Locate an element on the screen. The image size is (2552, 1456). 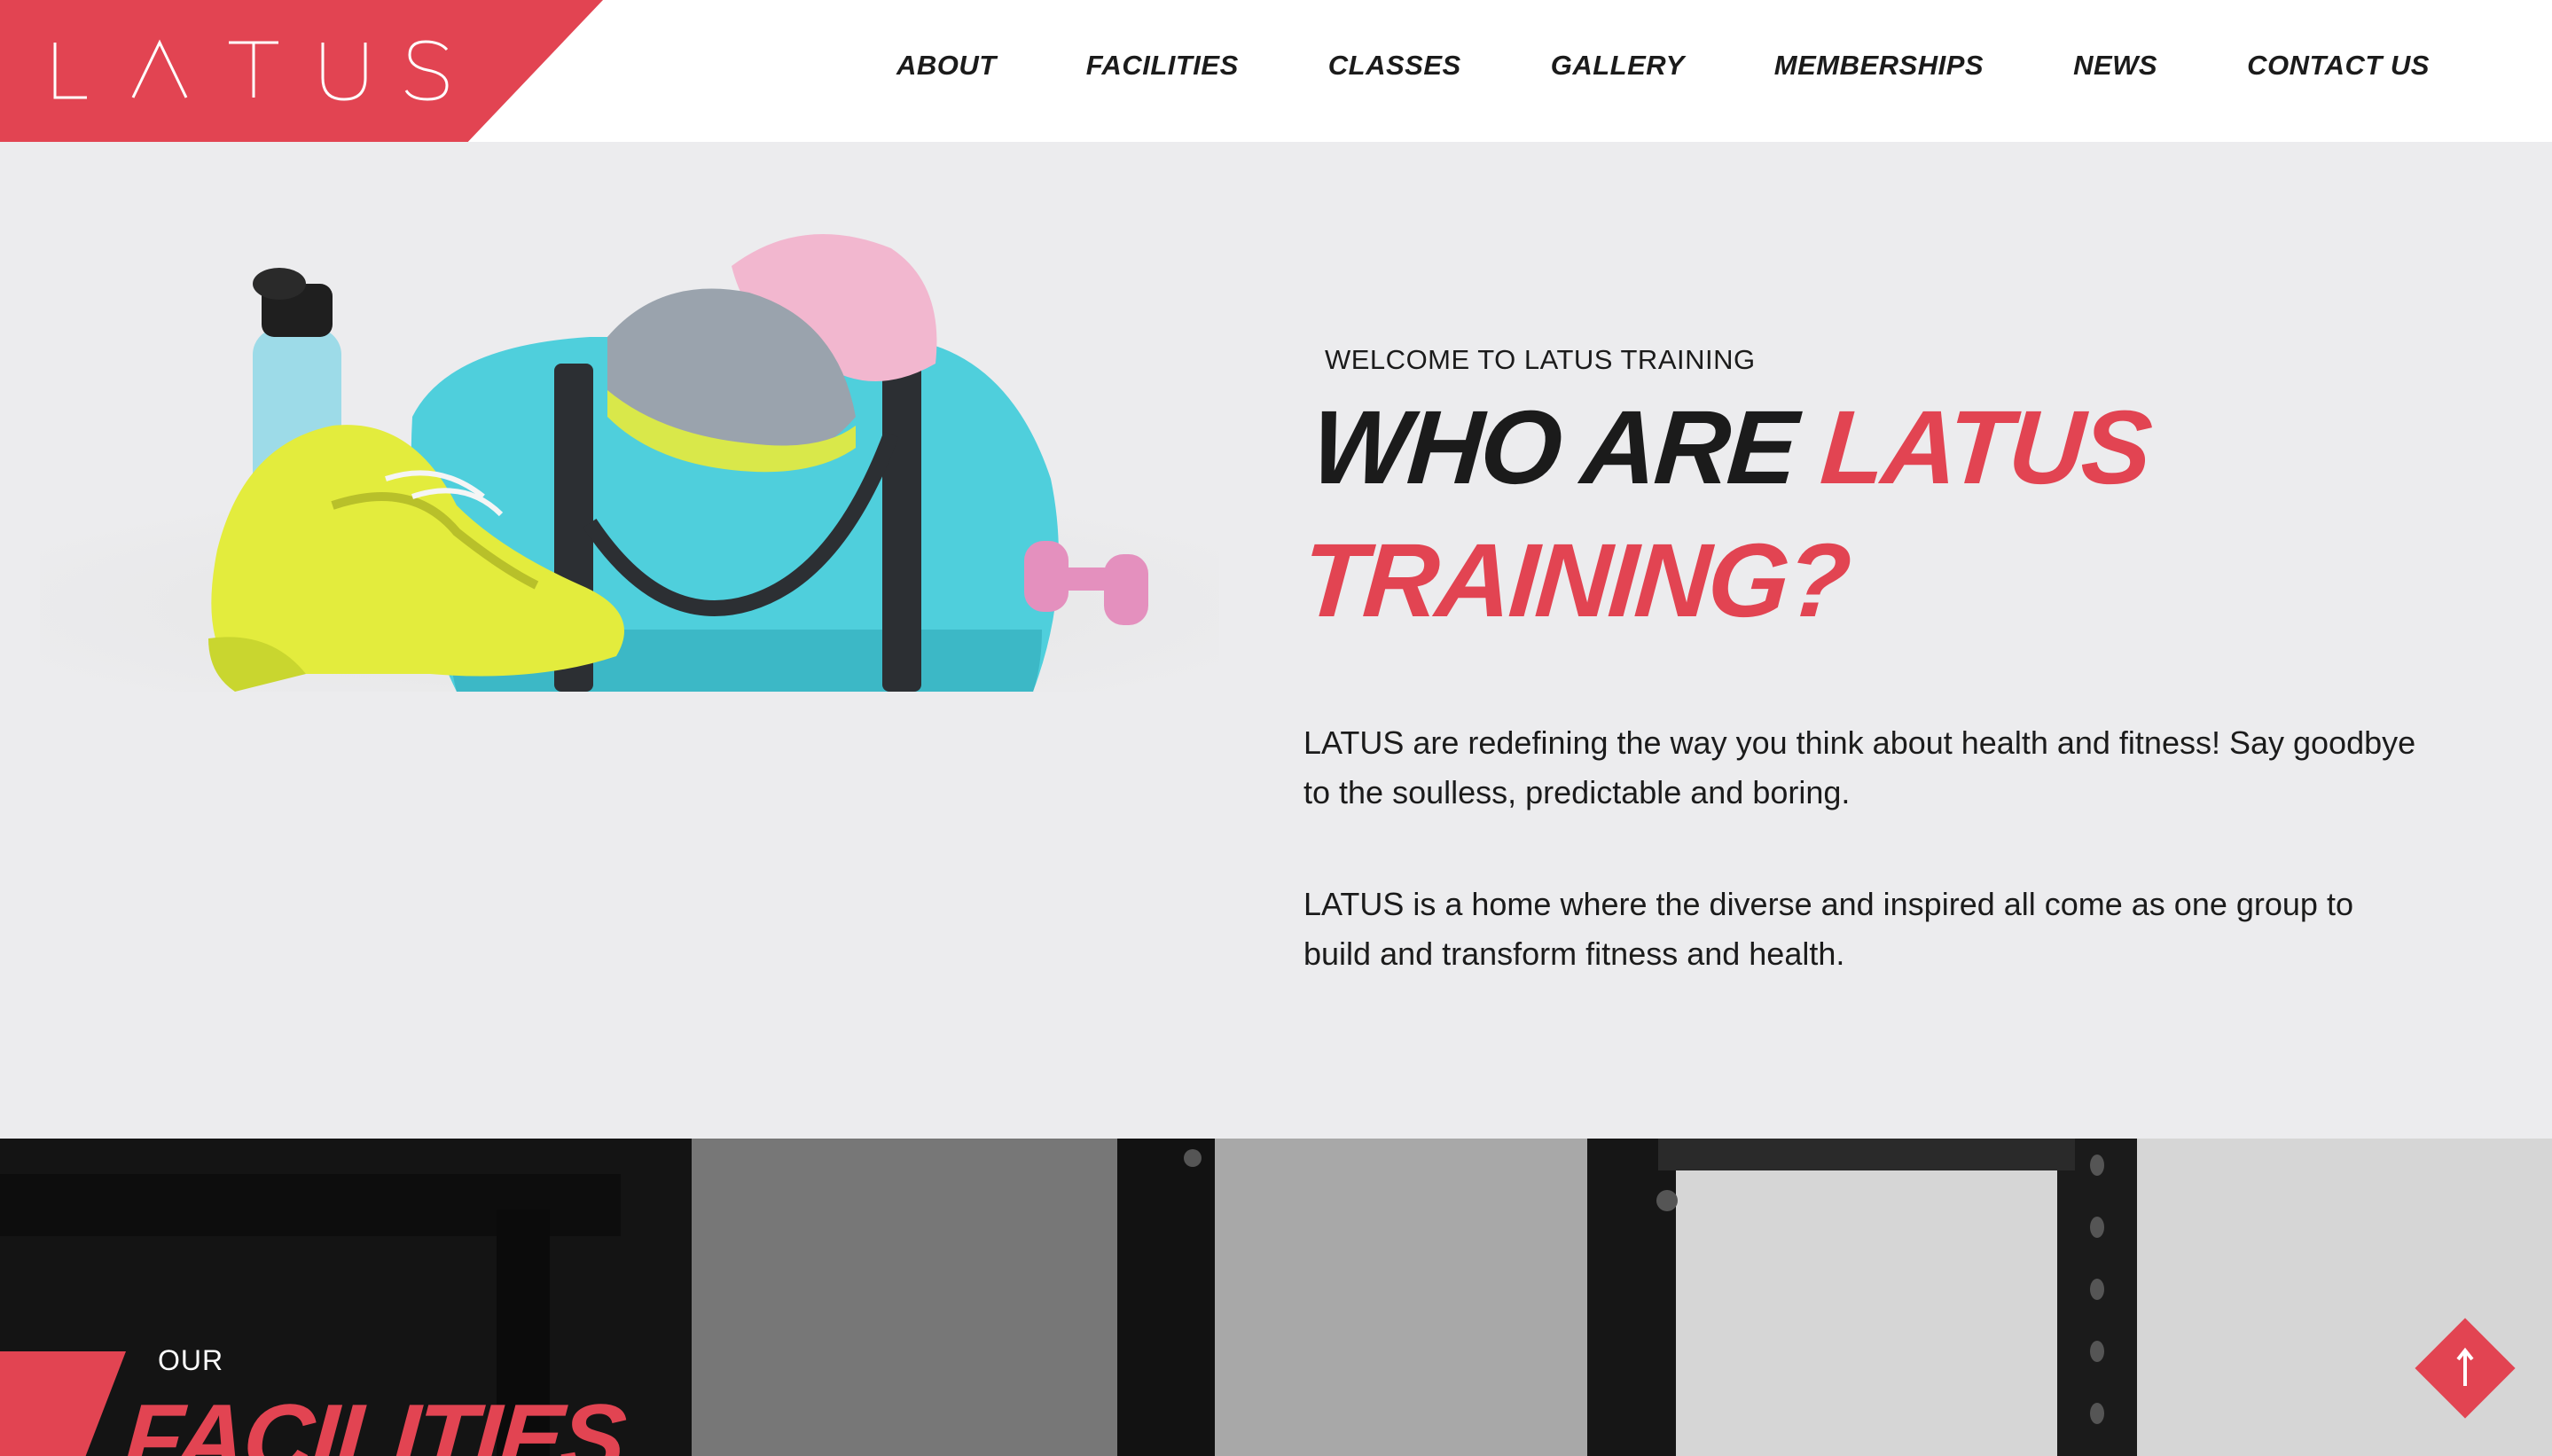
logo-link is located at coordinates (301, 73).